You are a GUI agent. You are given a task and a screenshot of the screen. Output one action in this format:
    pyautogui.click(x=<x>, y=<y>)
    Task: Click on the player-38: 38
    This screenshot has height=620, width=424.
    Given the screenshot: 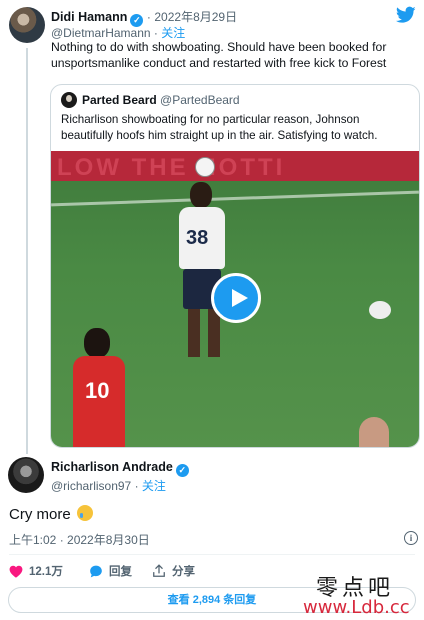 What is the action you would take?
    pyautogui.click(x=202, y=238)
    